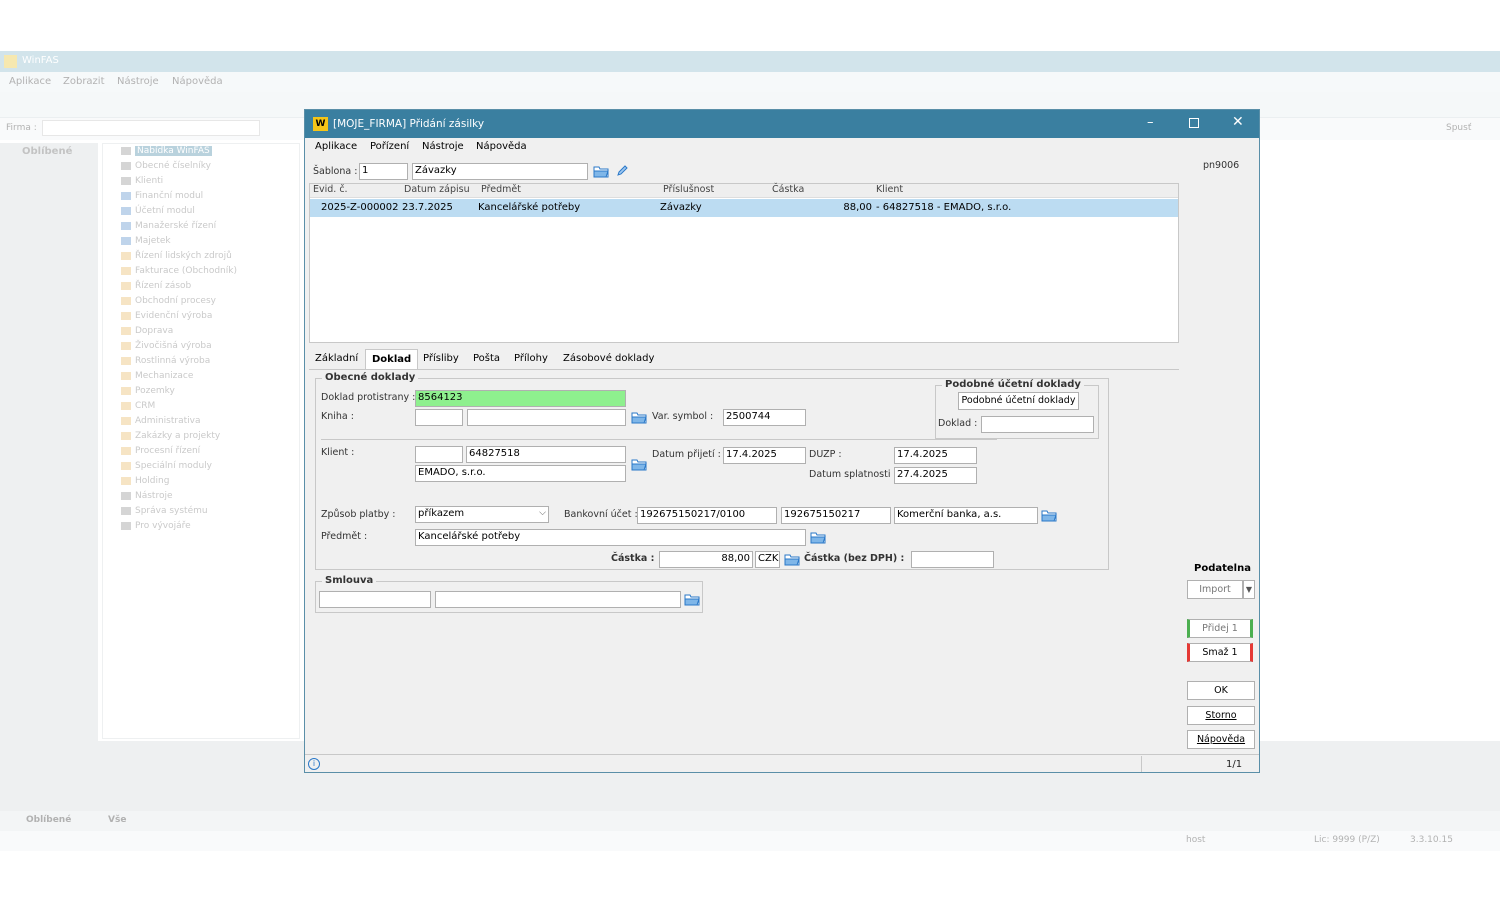 This screenshot has height=900, width=1500. What do you see at coordinates (138, 81) in the screenshot?
I see `bg-menu-nastroje: Nástroje` at bounding box center [138, 81].